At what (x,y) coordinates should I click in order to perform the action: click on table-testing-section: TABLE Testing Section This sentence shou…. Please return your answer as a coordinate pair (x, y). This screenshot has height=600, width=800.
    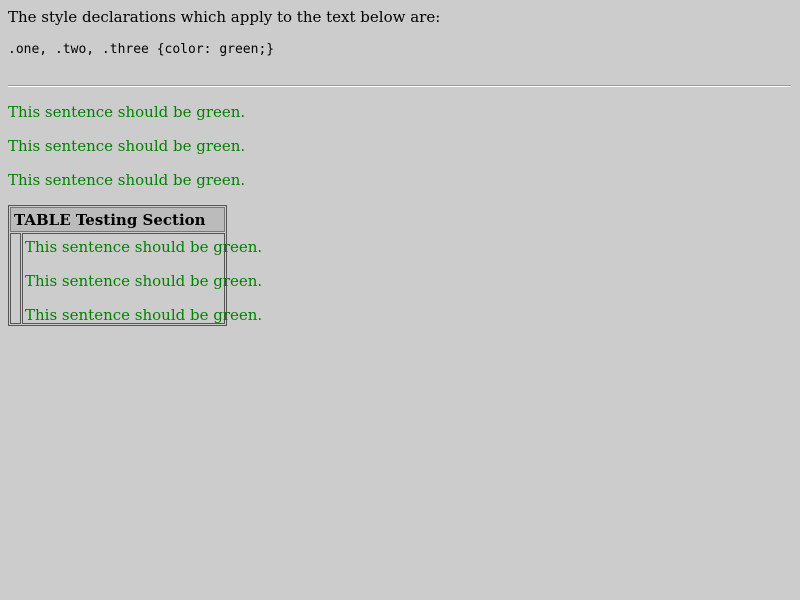
    Looking at the image, I should click on (135, 265).